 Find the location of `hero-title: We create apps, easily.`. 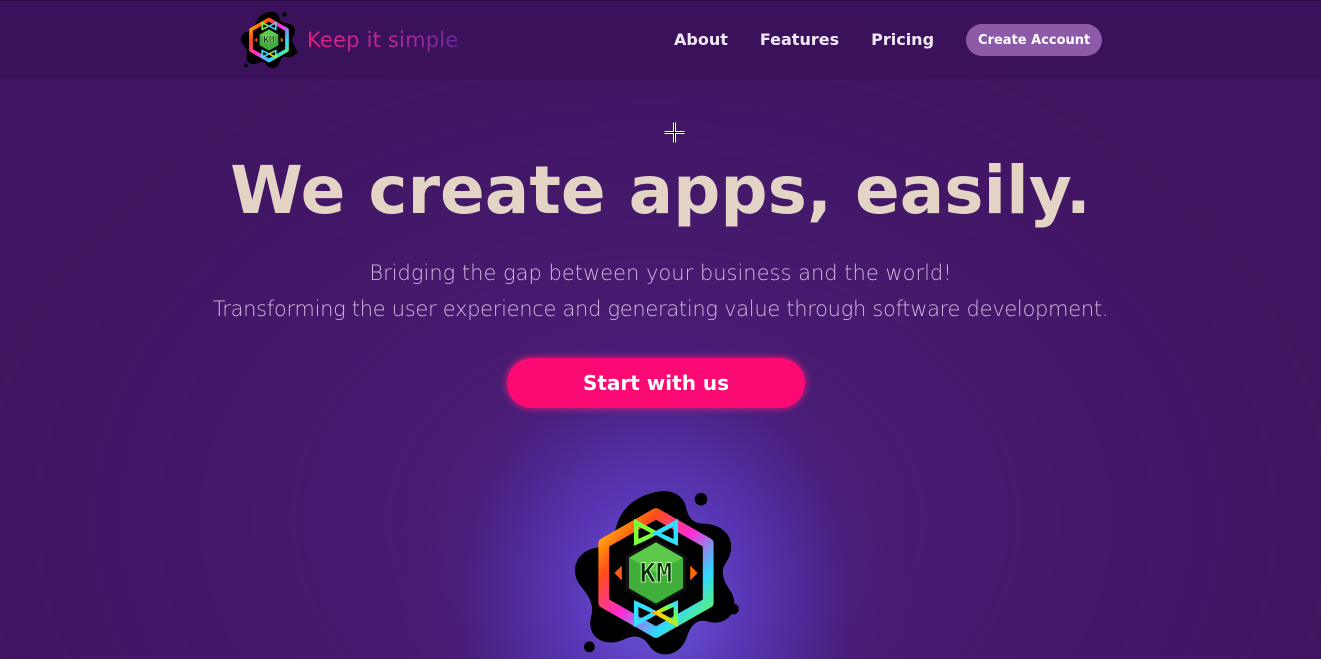

hero-title: We create apps, easily. is located at coordinates (660, 190).